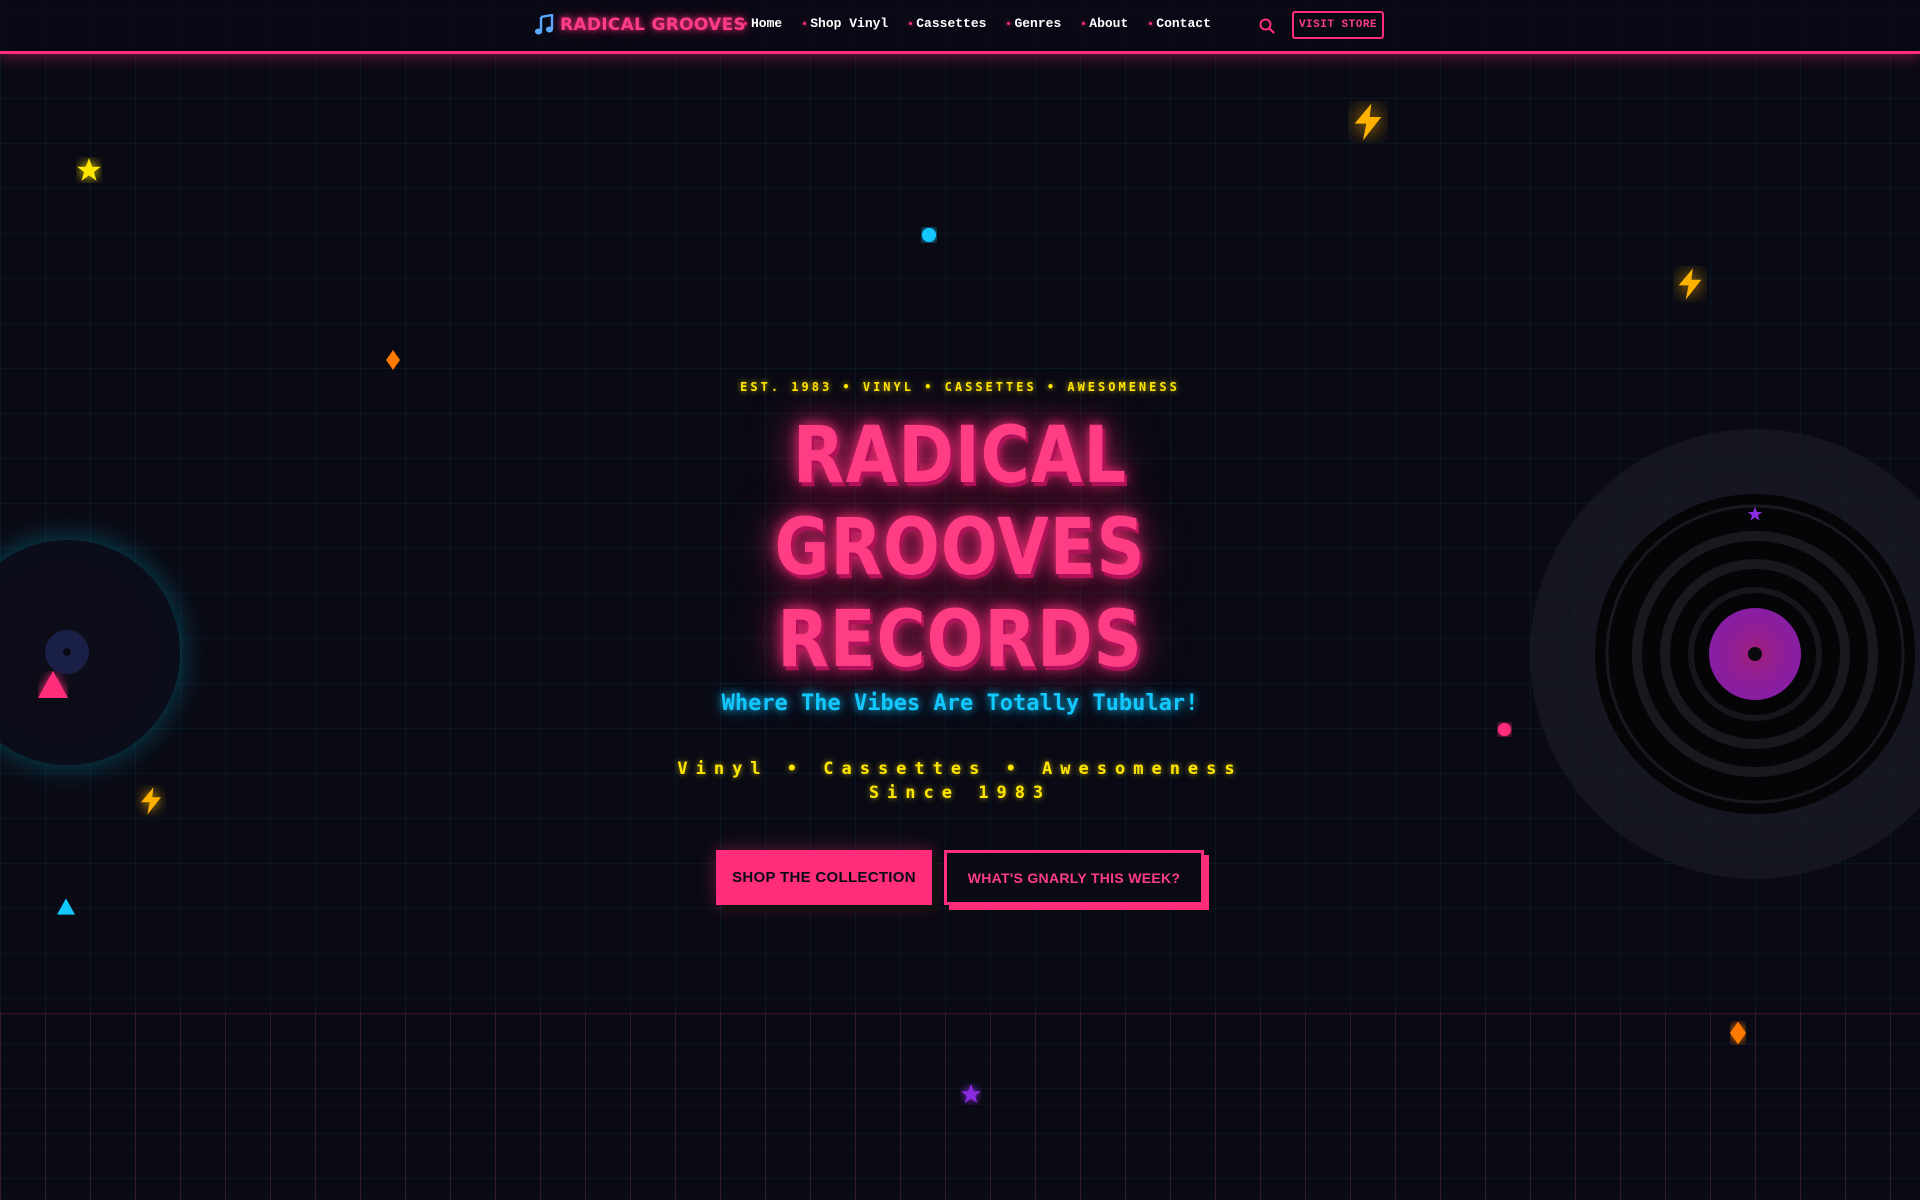 The image size is (1920, 1200). I want to click on music-note-icon, so click(544, 24).